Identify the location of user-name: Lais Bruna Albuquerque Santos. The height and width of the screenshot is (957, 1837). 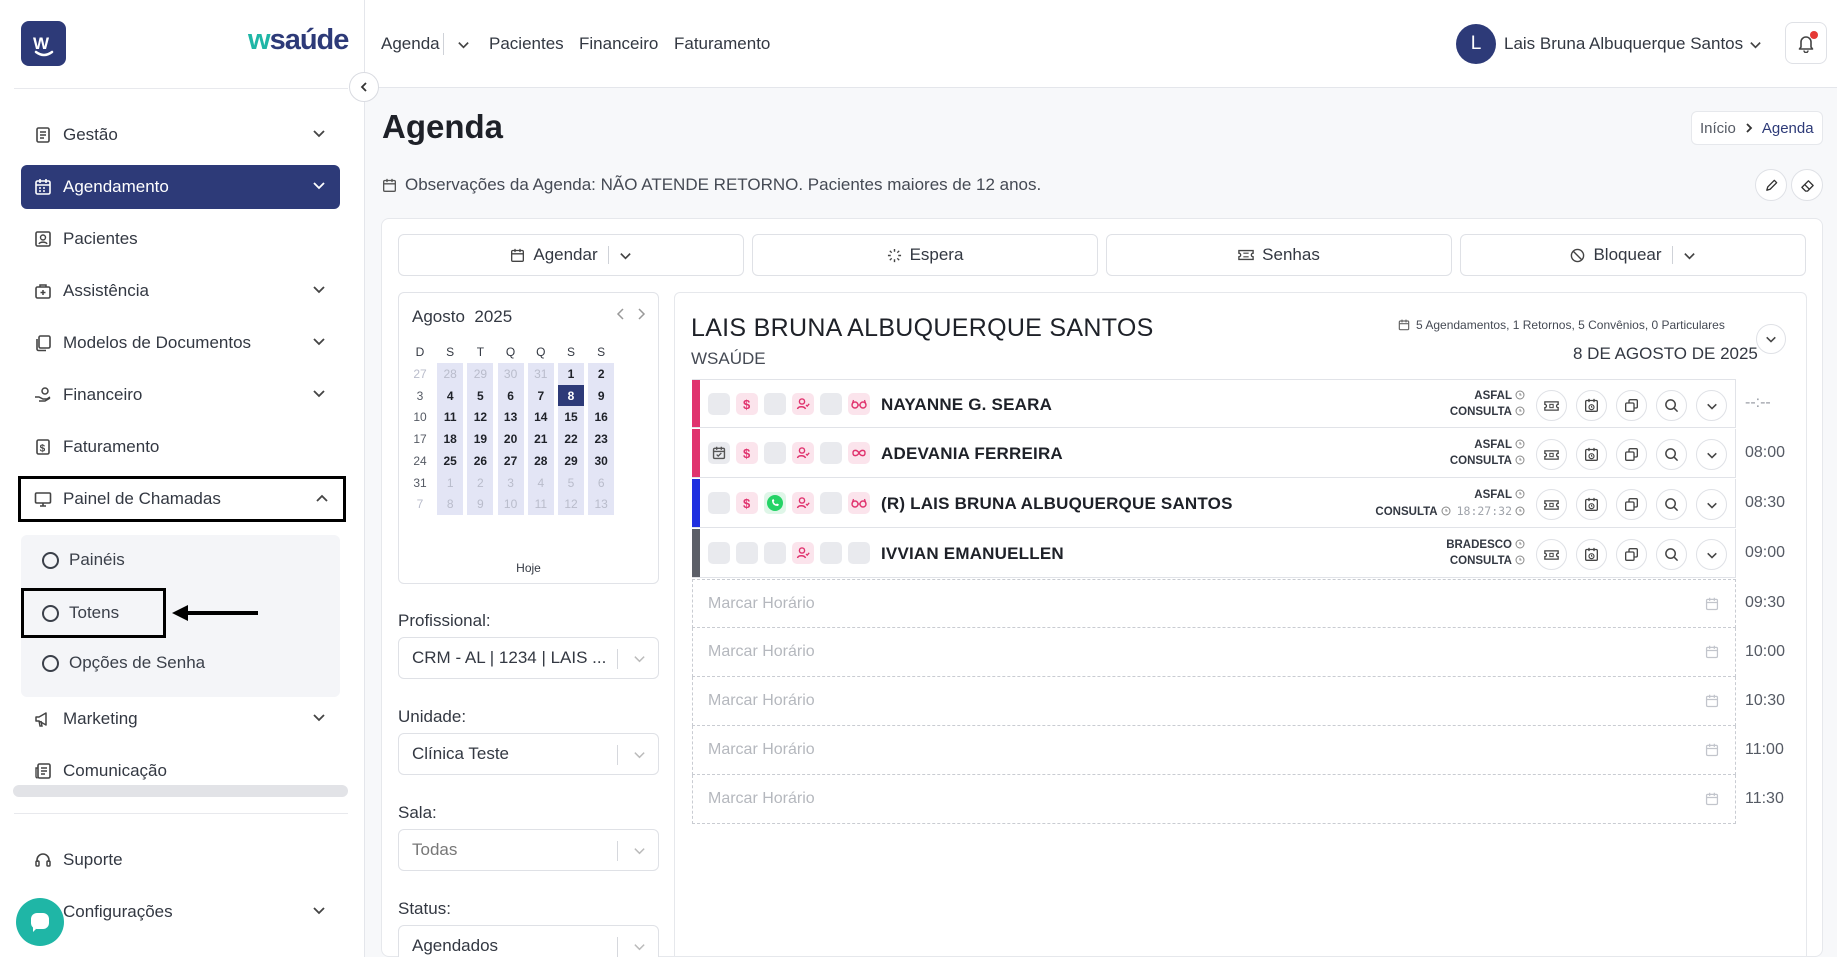
(1623, 44).